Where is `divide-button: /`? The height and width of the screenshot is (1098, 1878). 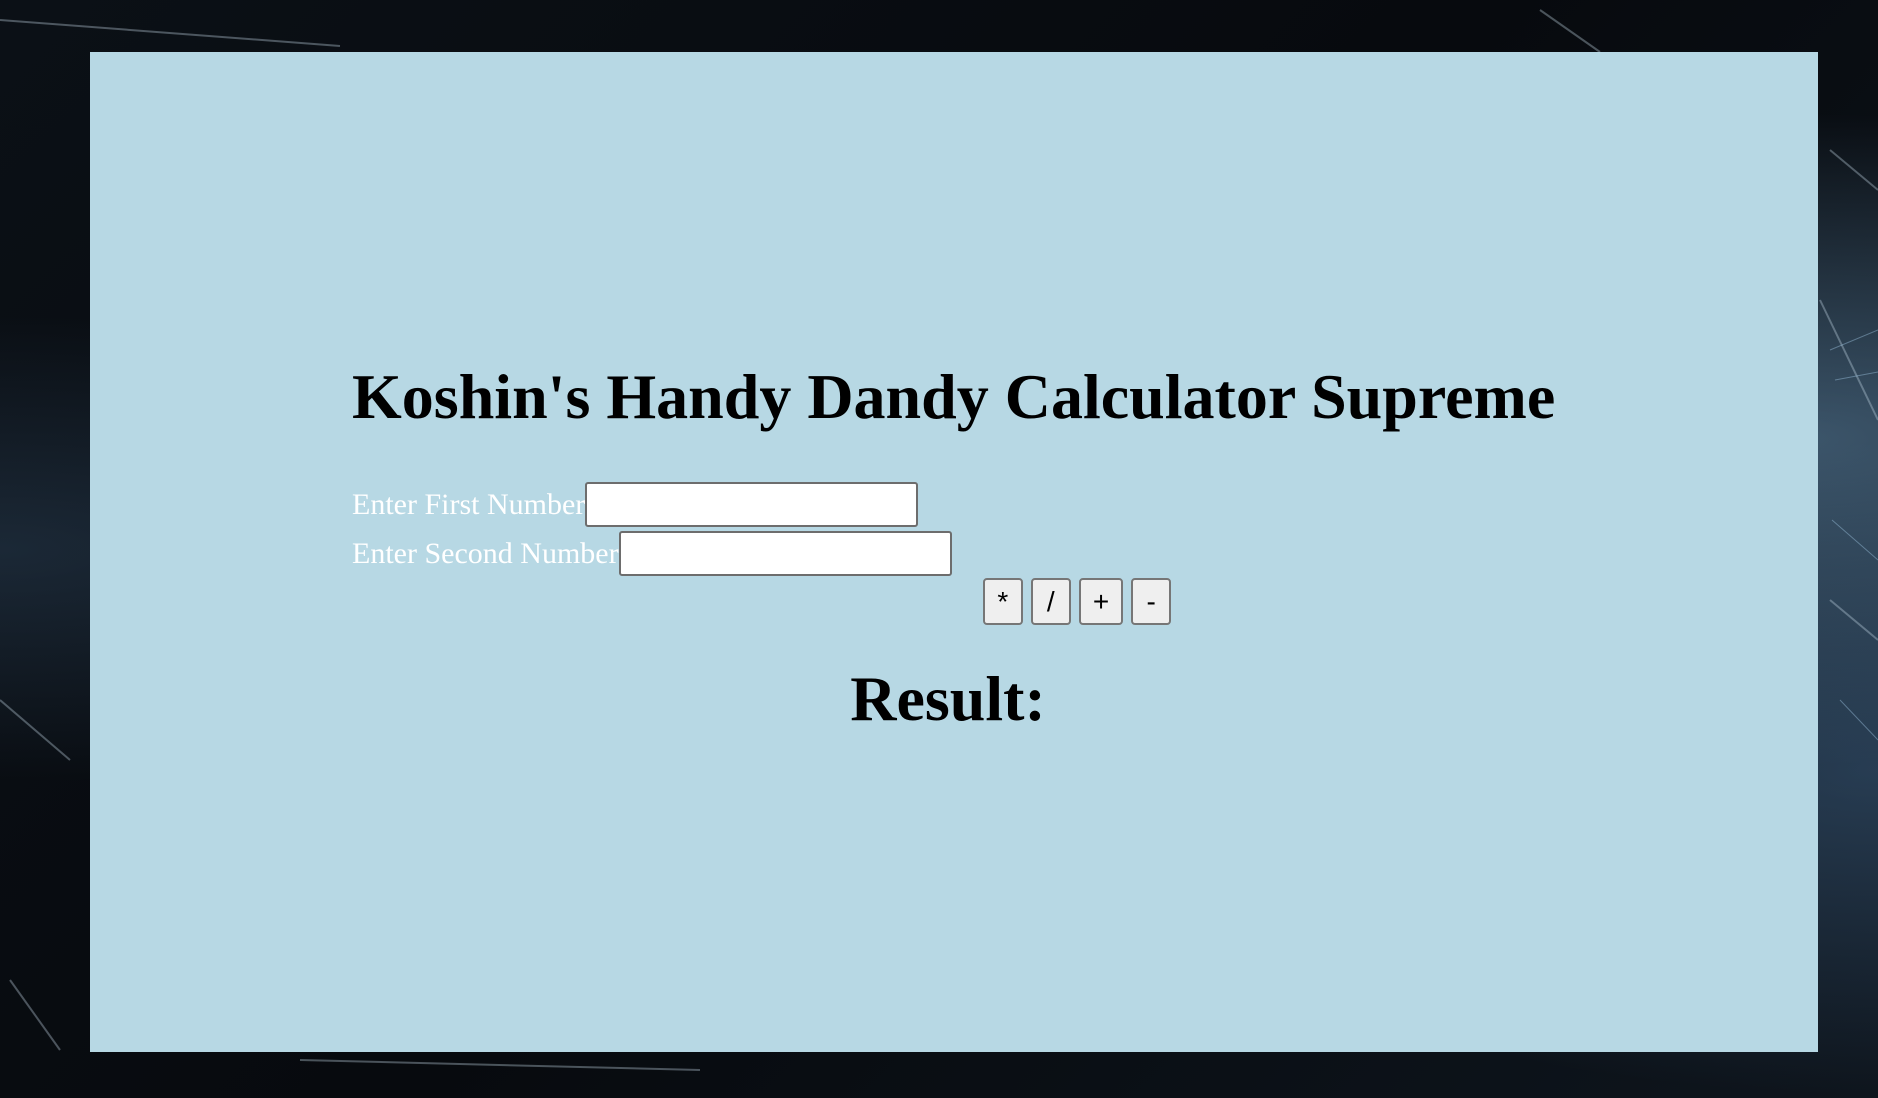
divide-button: / is located at coordinates (1050, 601).